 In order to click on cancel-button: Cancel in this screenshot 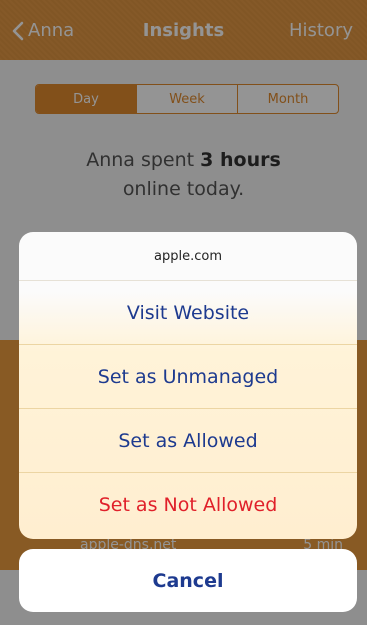, I will do `click(188, 580)`.